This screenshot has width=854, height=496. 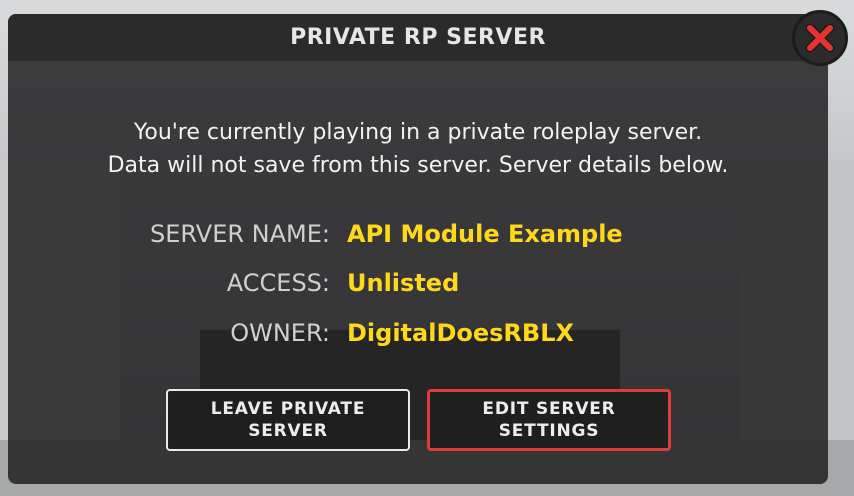 I want to click on edit-server-settings-button: EDIT SERVER SETTINGS, so click(x=549, y=420).